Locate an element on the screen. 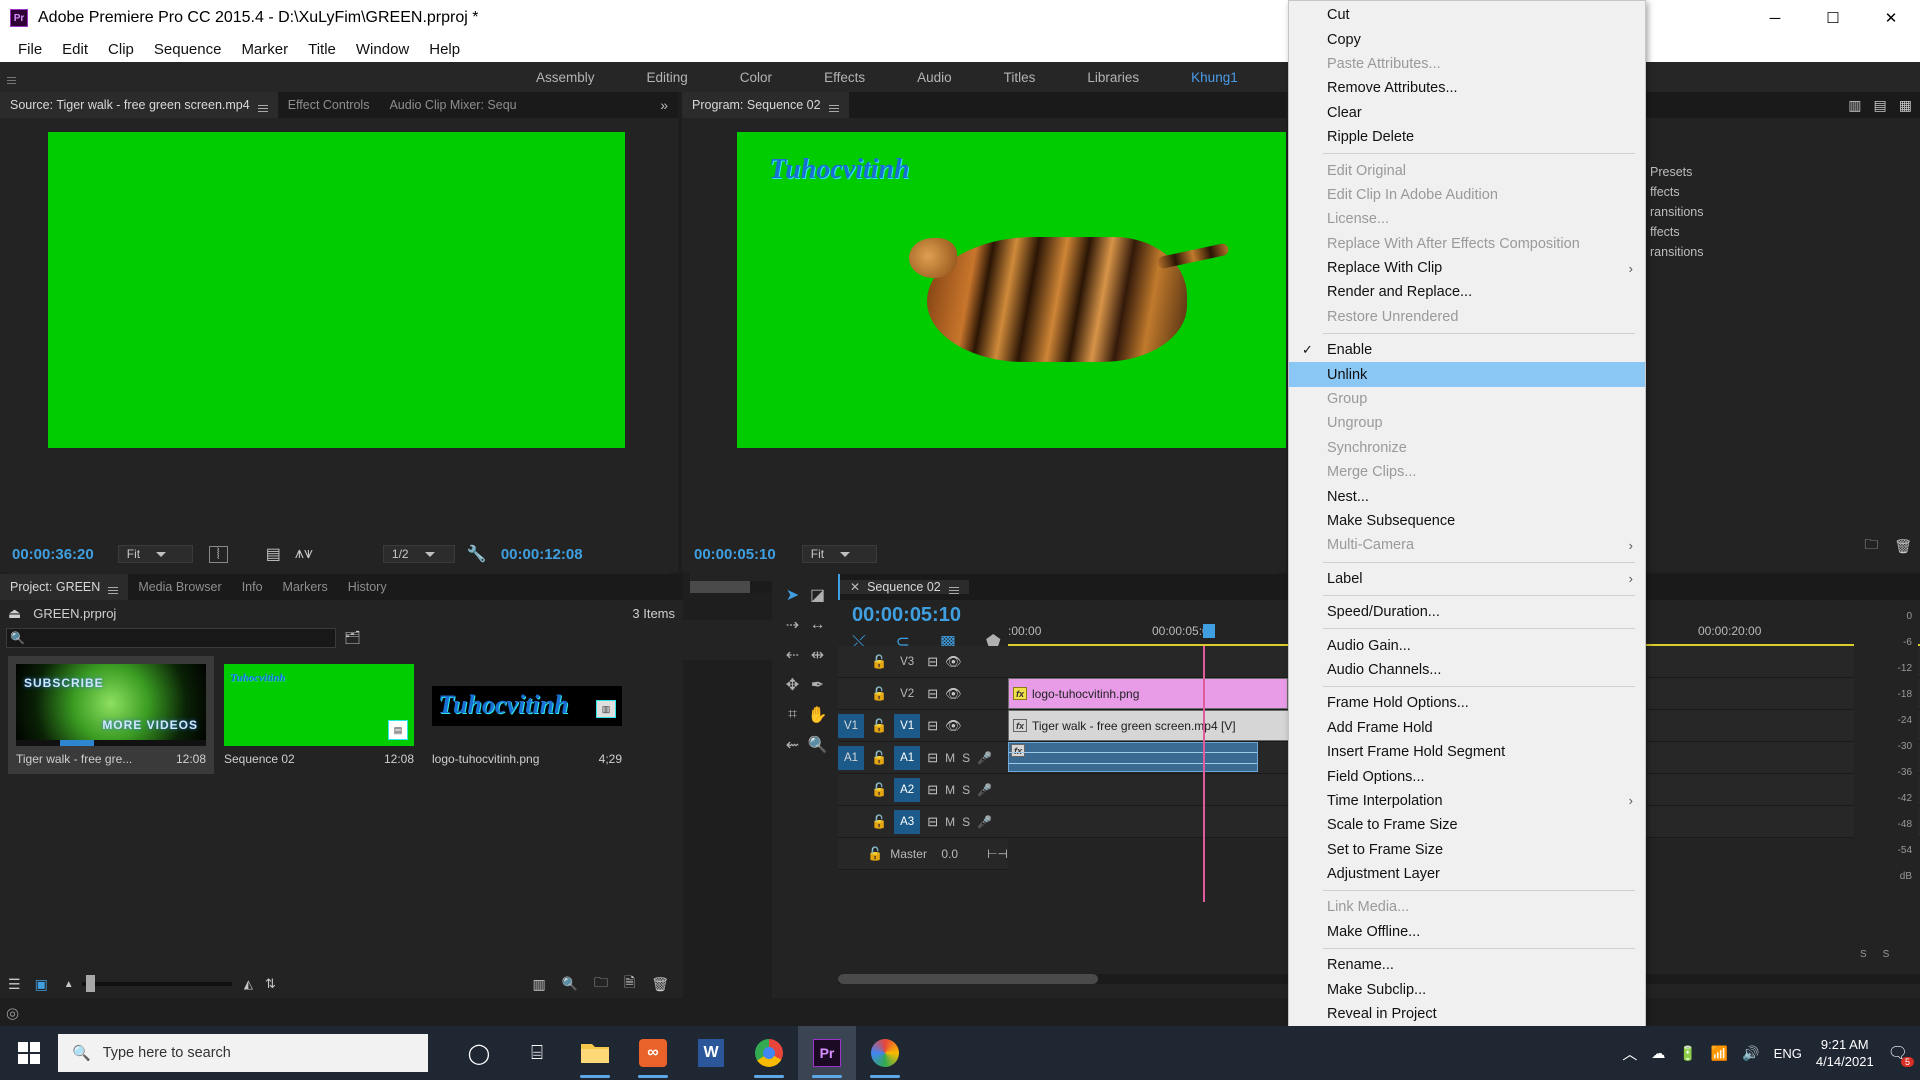 Image resolution: width=1920 pixels, height=1080 pixels. ripple-edit-tool-icon: ✥ is located at coordinates (792, 685).